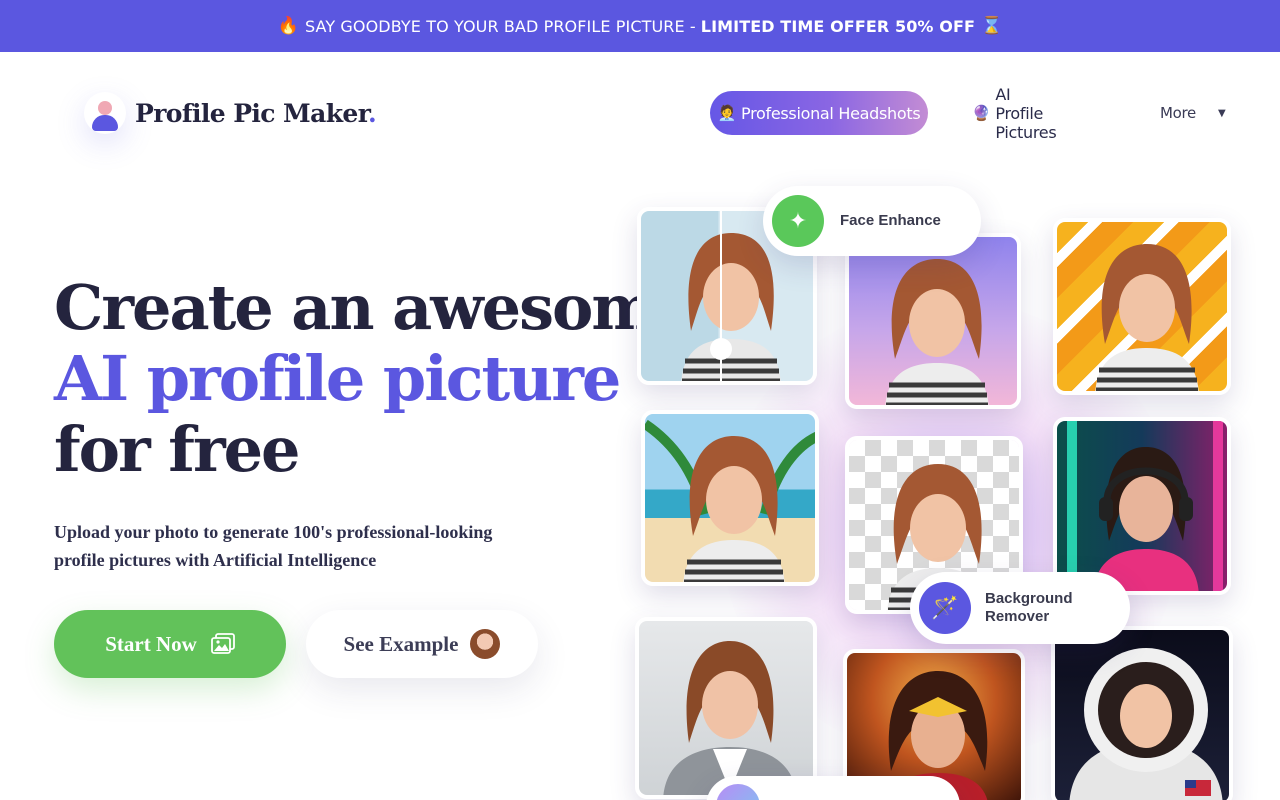 The height and width of the screenshot is (800, 1280). Describe the element at coordinates (1017, 616) in the screenshot. I see `background-remover-line2: Remover` at that location.